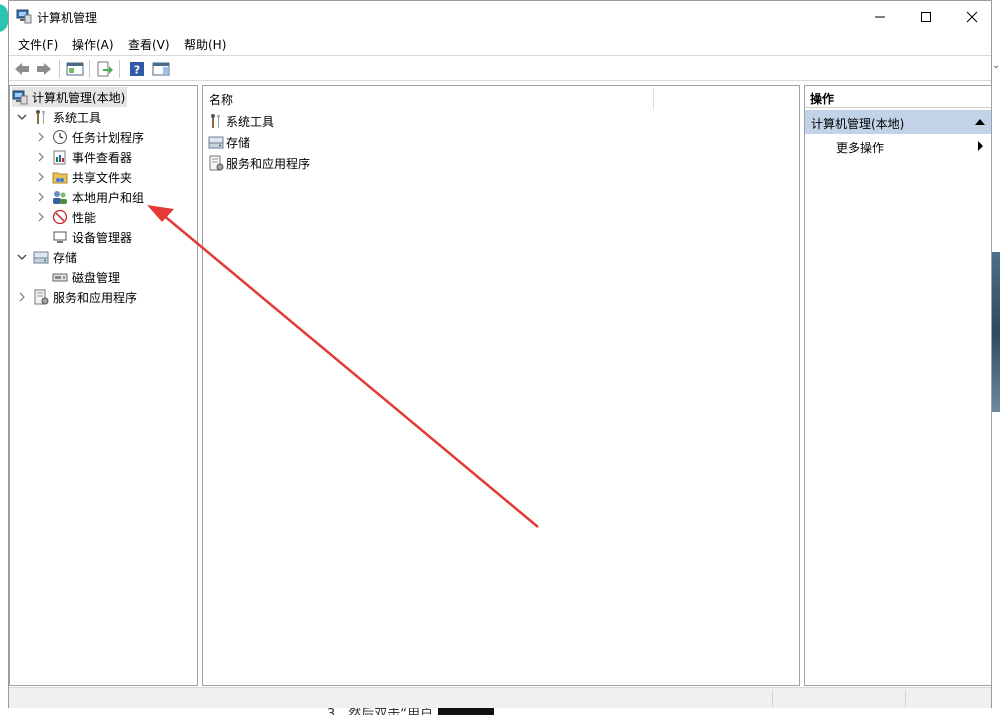 The width and height of the screenshot is (1000, 715). I want to click on chevron-down-icon: ⌄, so click(996, 65).